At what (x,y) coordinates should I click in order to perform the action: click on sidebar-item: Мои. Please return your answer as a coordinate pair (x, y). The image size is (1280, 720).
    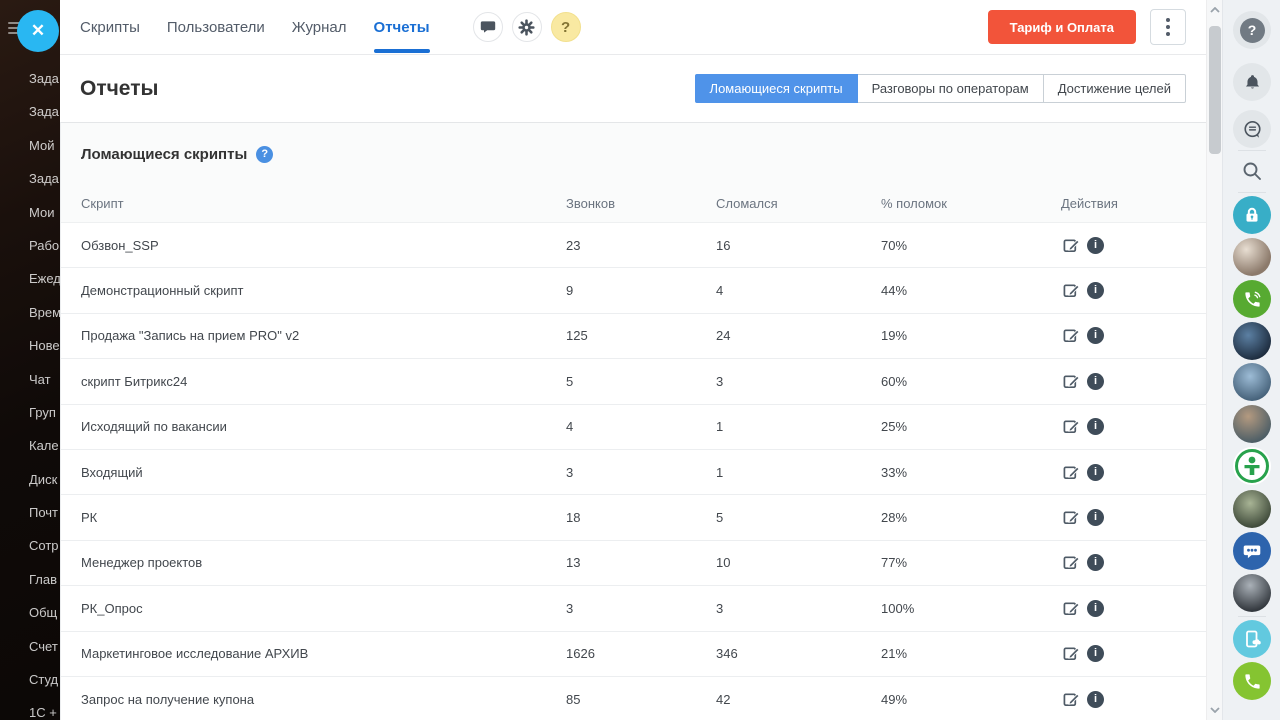
    Looking at the image, I should click on (30, 212).